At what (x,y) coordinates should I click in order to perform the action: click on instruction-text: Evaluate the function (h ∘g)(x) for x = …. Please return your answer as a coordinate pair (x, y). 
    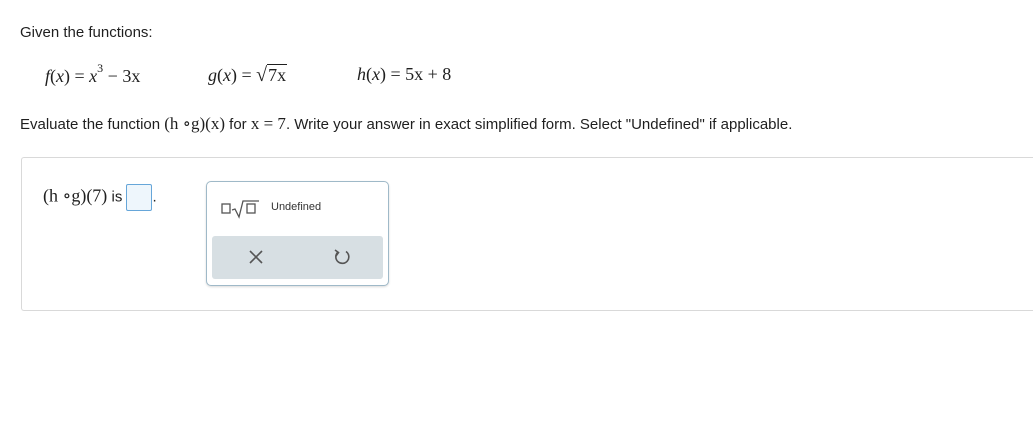
    Looking at the image, I should click on (406, 124).